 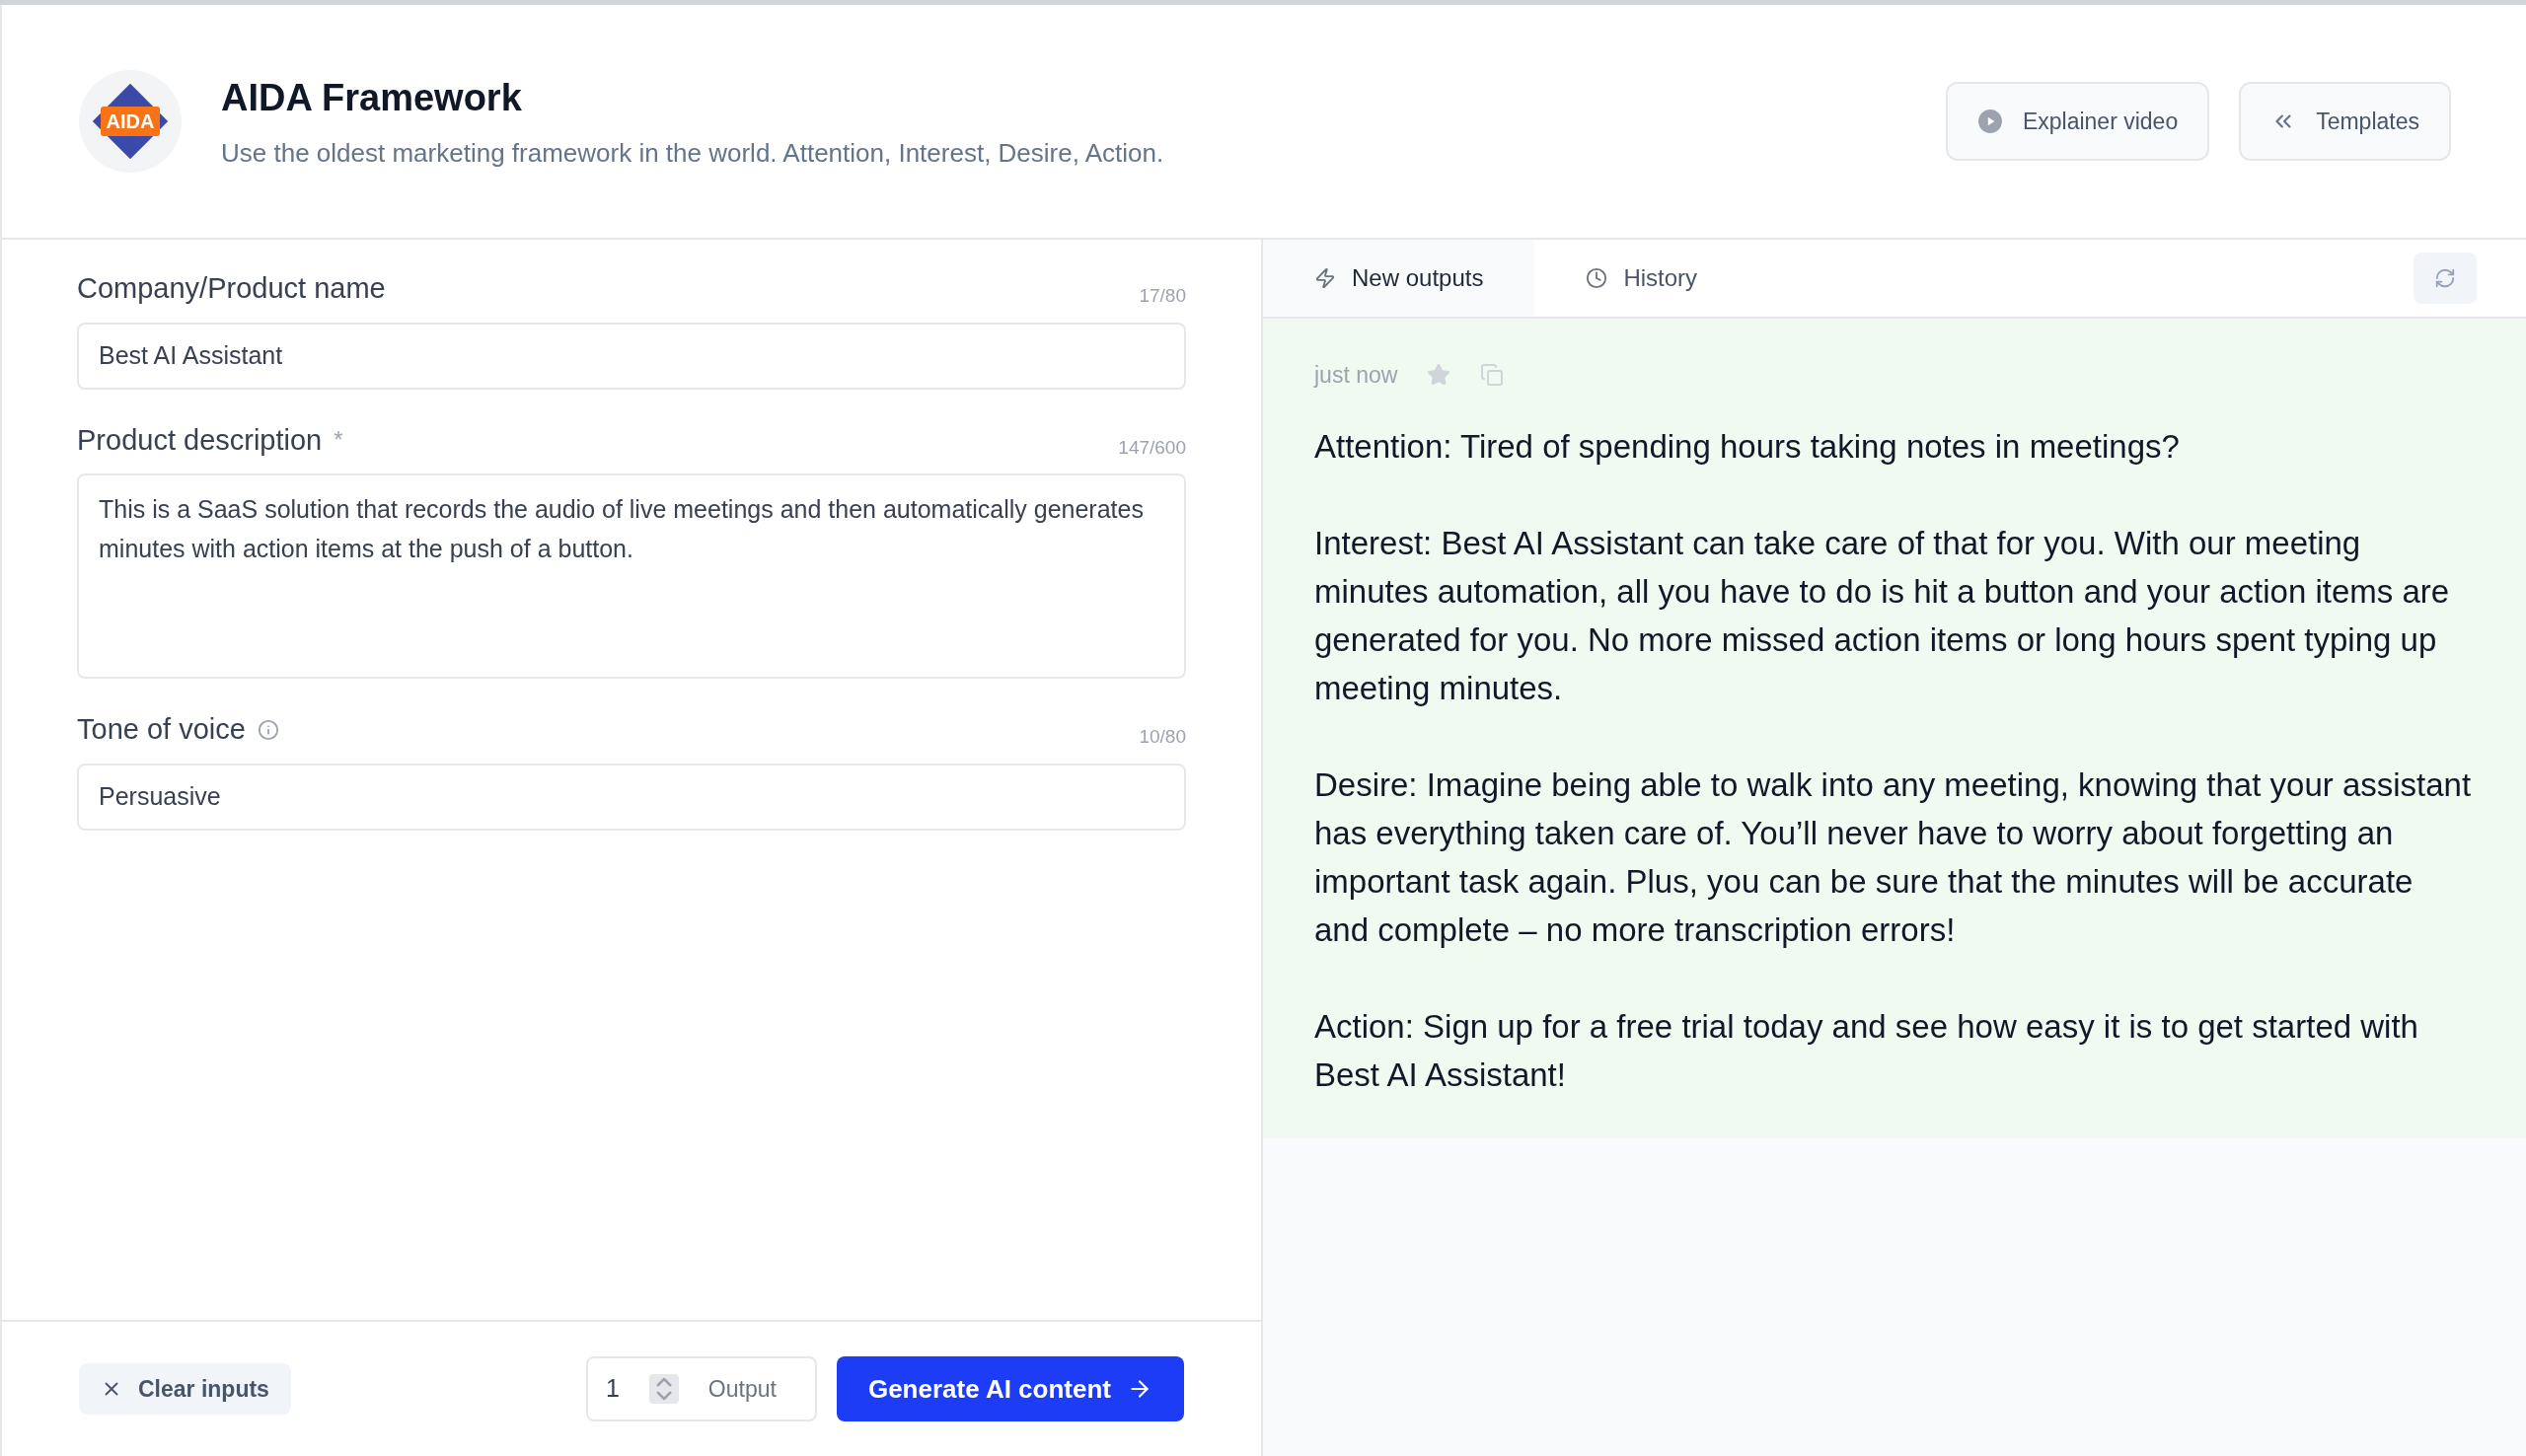 What do you see at coordinates (701, 1388) in the screenshot?
I see `output-count-field: 1 Output` at bounding box center [701, 1388].